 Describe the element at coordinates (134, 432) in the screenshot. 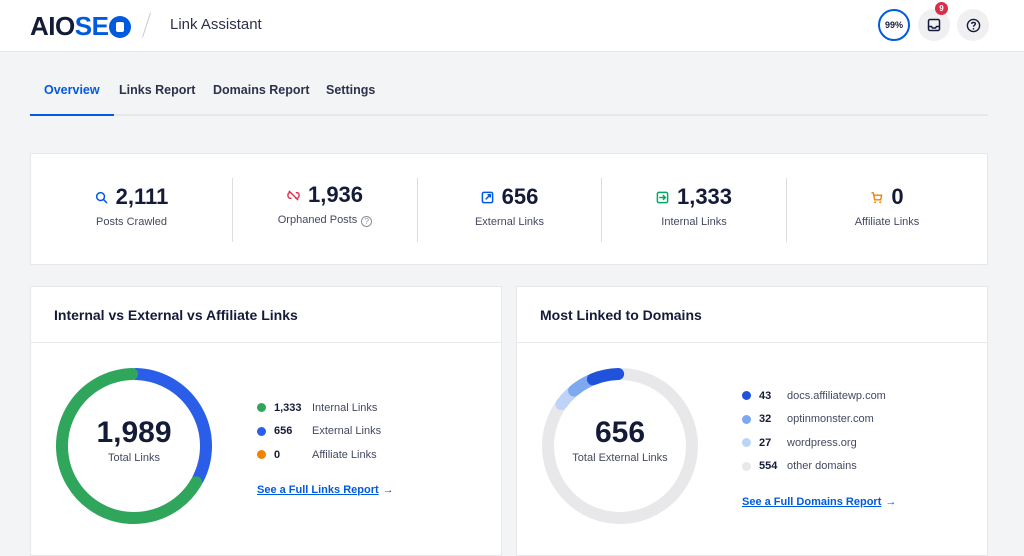

I see `total-links-value: 1,989` at that location.